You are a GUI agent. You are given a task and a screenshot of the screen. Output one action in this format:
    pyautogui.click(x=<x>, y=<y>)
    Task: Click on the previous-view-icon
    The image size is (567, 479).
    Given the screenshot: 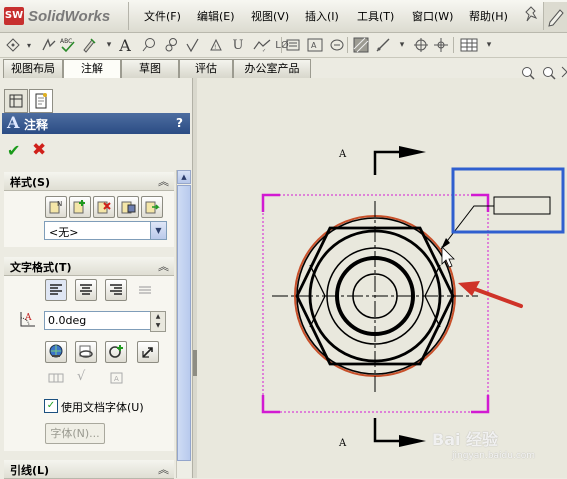 What is the action you would take?
    pyautogui.click(x=564, y=72)
    